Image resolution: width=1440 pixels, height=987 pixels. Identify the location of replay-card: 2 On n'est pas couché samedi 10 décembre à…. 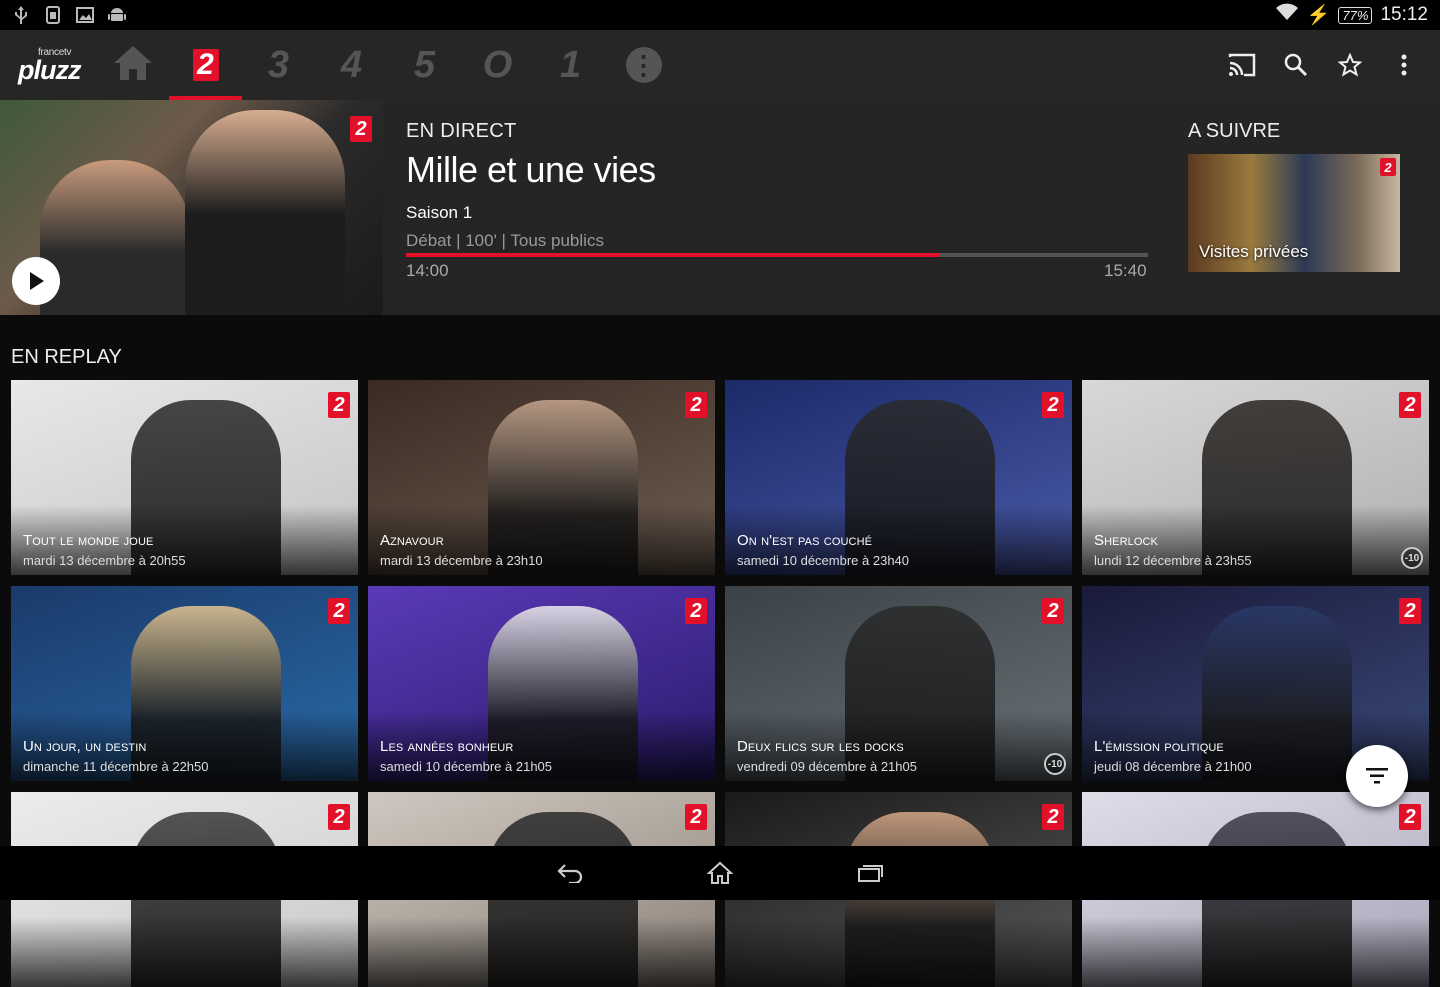
(898, 477).